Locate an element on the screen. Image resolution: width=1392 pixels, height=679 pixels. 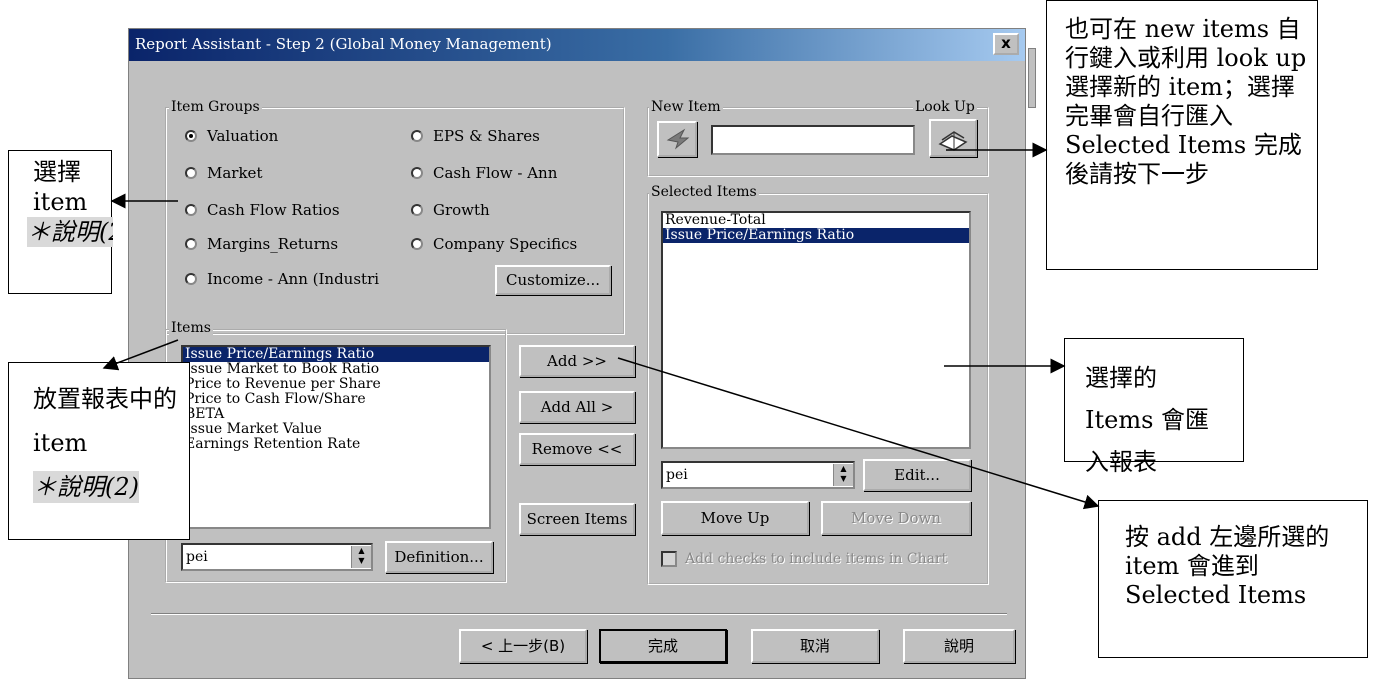
add-button: Add >> is located at coordinates (577, 361).